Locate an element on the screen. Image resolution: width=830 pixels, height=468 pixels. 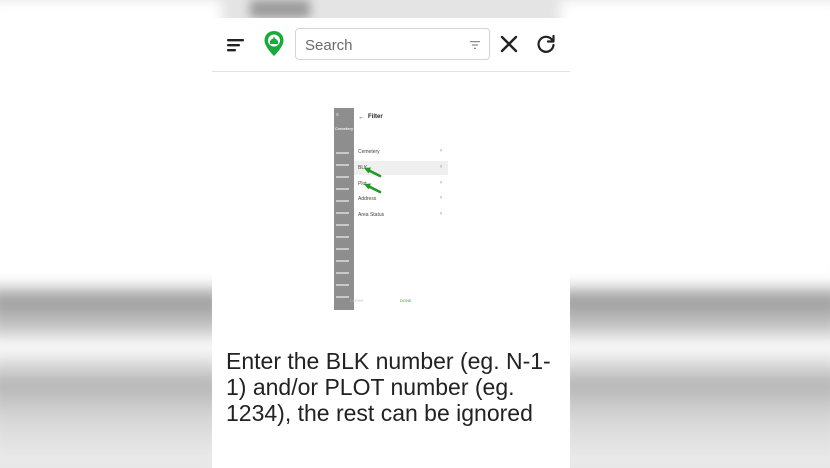
search-box is located at coordinates (392, 44).